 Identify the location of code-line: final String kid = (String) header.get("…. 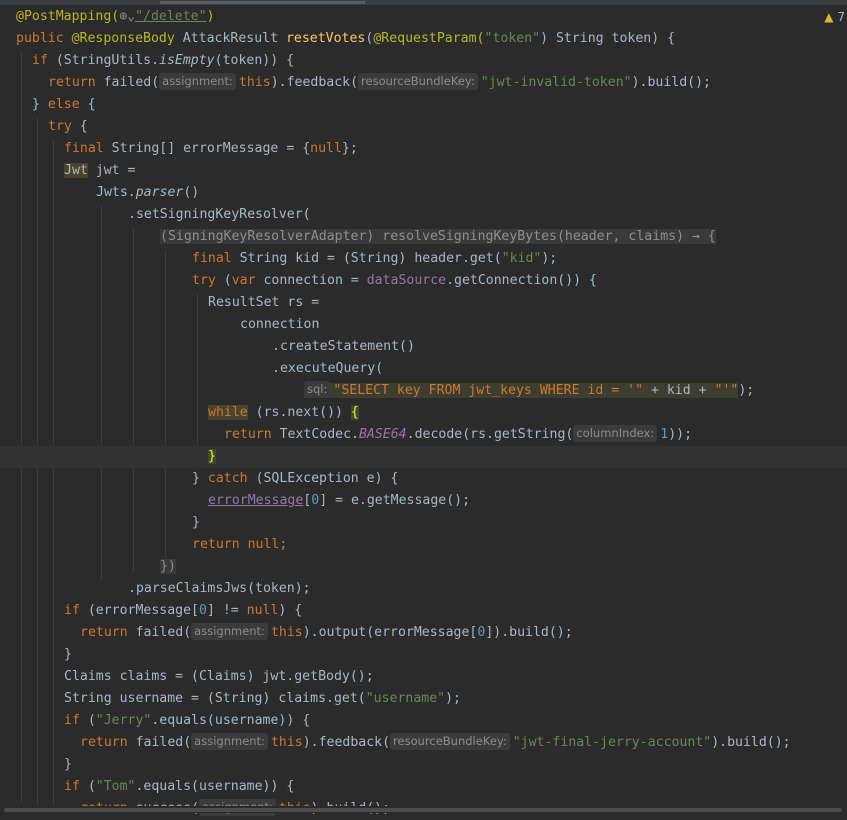
(374, 259).